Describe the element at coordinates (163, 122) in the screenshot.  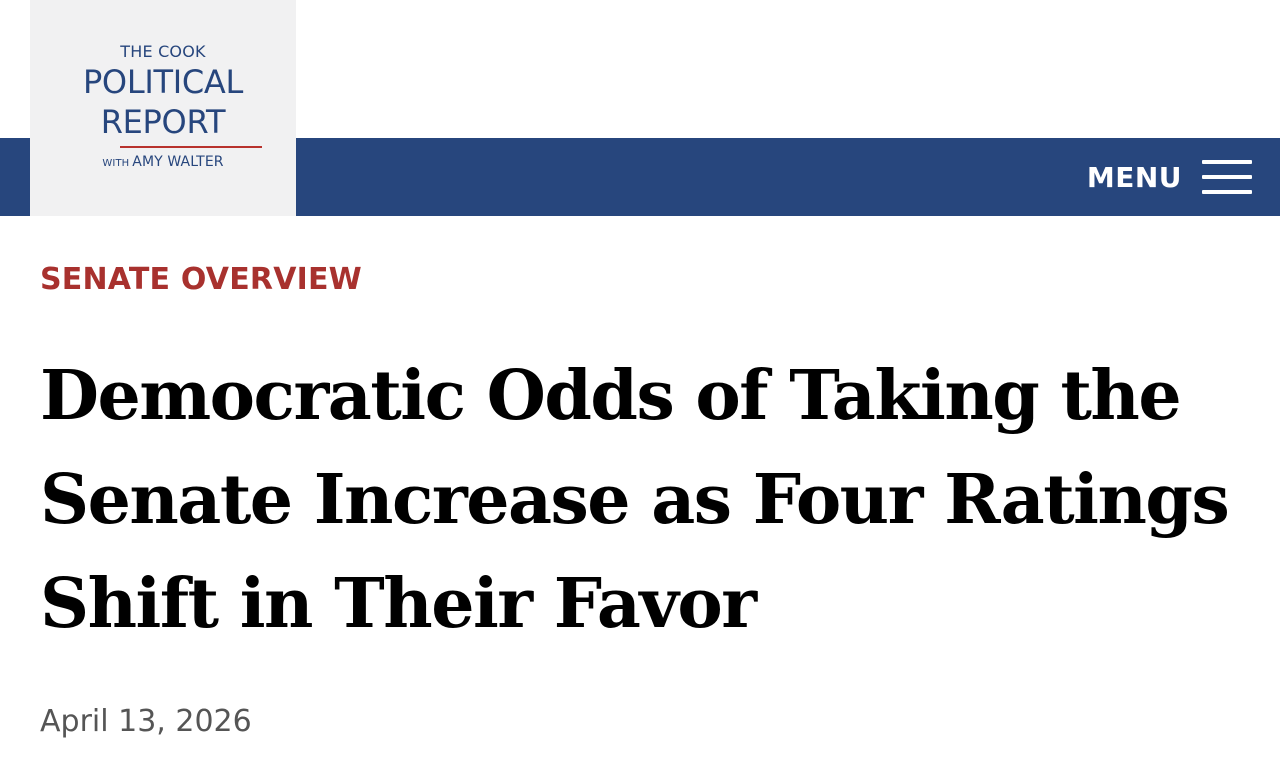
I see `logo-text-report: REPORT` at that location.